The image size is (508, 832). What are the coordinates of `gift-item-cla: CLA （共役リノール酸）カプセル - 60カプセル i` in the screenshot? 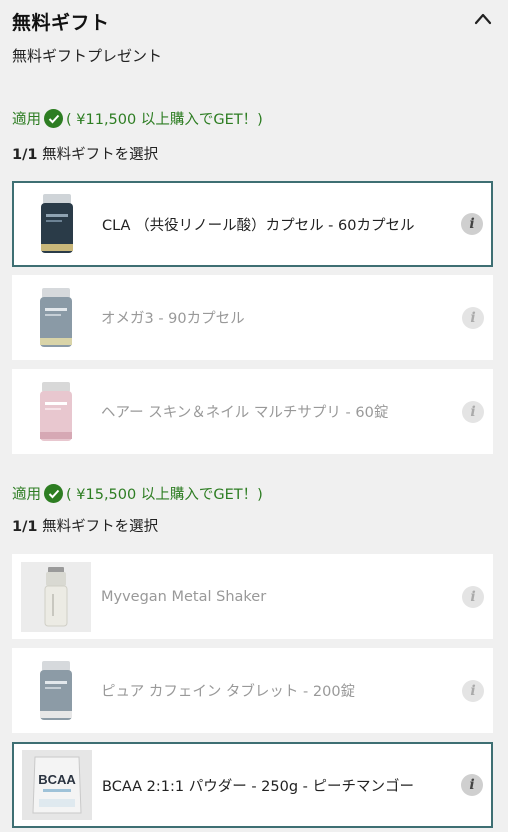 It's located at (252, 224).